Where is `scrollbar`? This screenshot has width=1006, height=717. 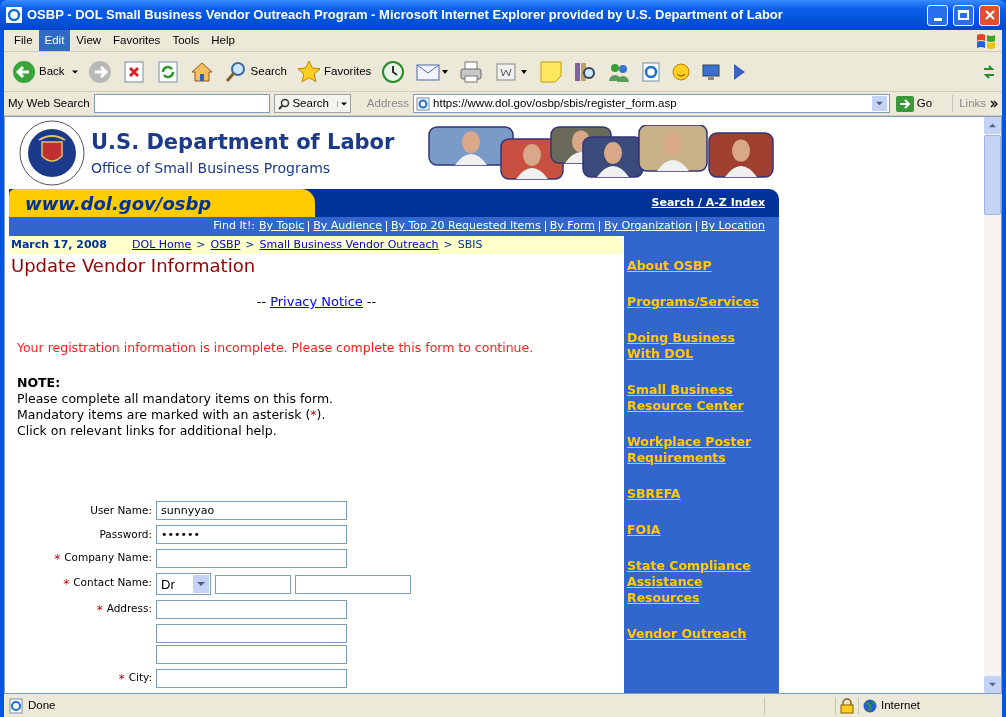
scrollbar is located at coordinates (992, 405).